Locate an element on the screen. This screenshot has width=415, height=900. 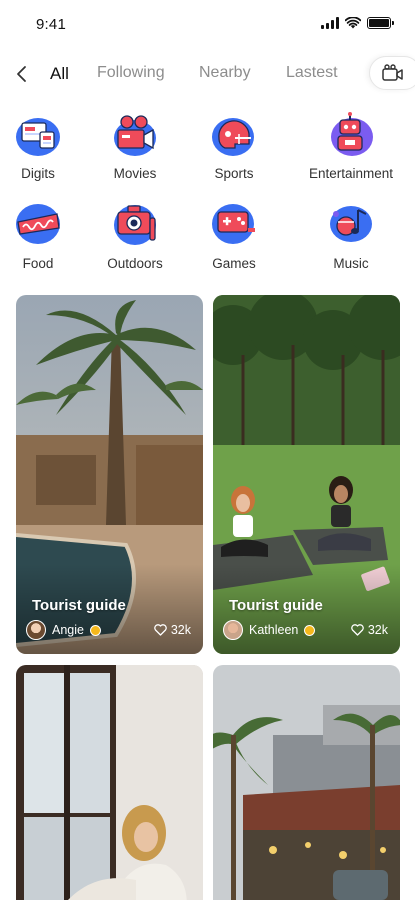
tab-nearby: Nearby is located at coordinates (225, 73).